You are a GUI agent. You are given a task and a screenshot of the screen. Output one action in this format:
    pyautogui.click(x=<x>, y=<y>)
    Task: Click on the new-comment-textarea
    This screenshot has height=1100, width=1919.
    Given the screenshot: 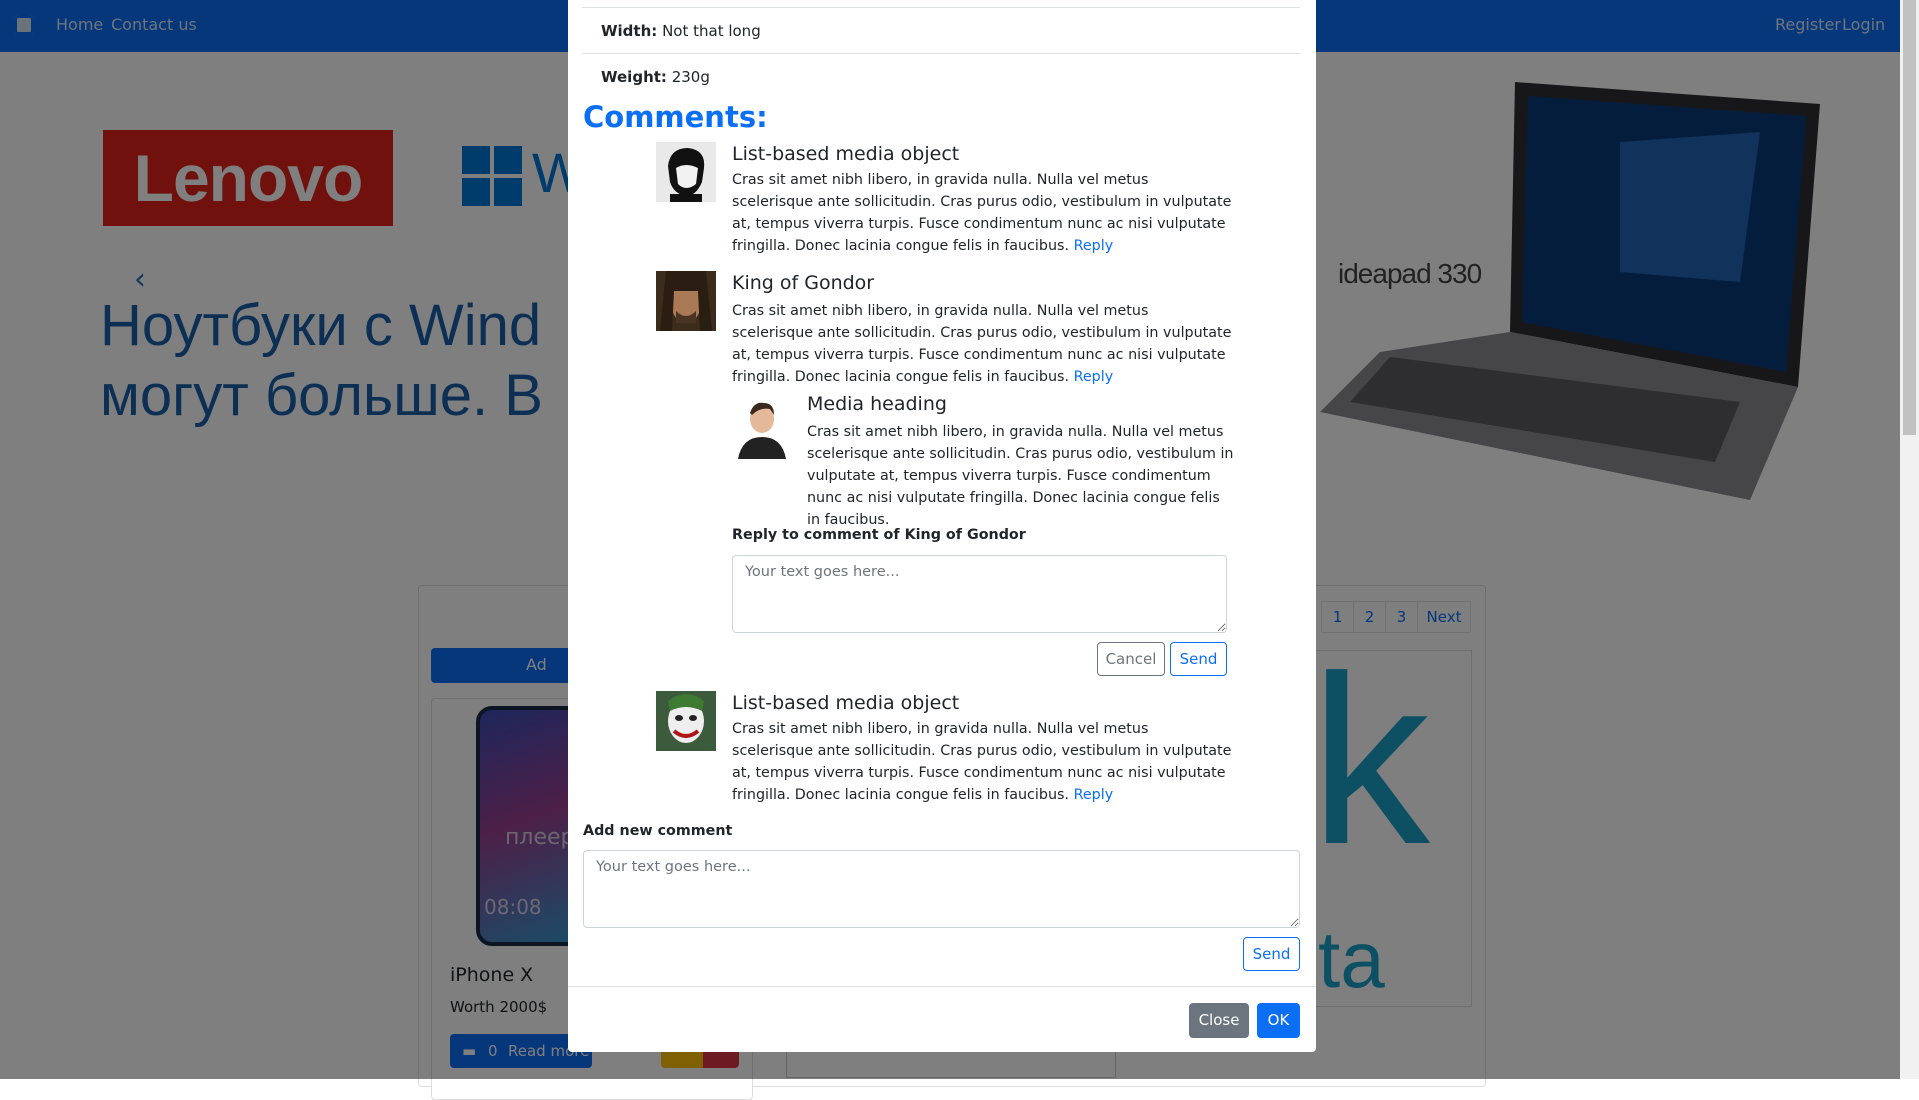 What is the action you would take?
    pyautogui.click(x=941, y=889)
    